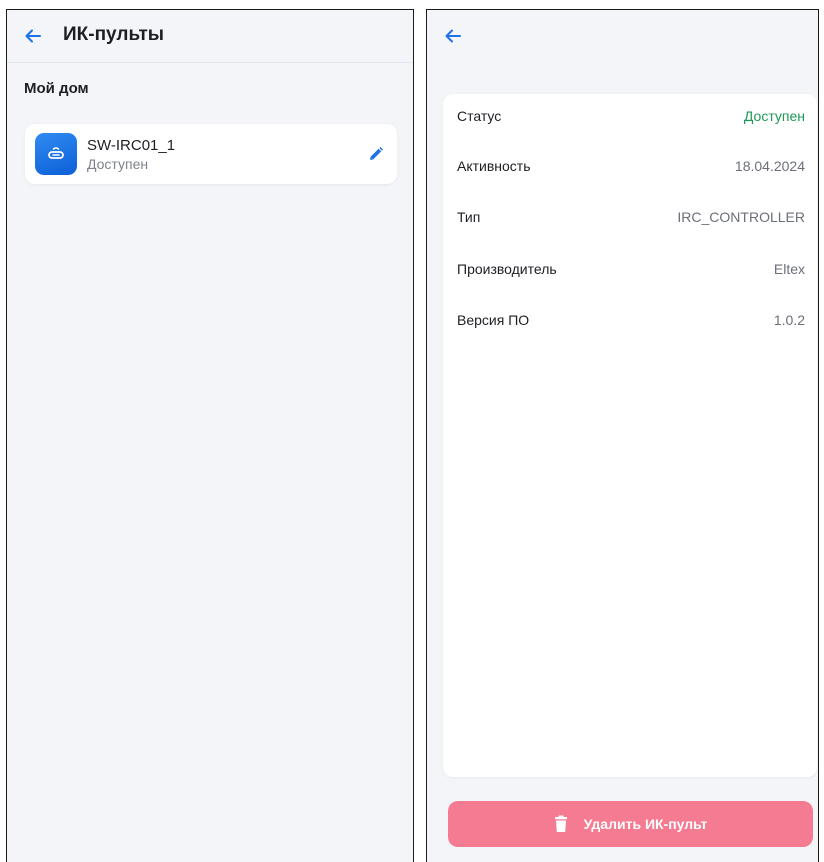  What do you see at coordinates (131, 145) in the screenshot?
I see `device-name: SW-IRC01_1` at bounding box center [131, 145].